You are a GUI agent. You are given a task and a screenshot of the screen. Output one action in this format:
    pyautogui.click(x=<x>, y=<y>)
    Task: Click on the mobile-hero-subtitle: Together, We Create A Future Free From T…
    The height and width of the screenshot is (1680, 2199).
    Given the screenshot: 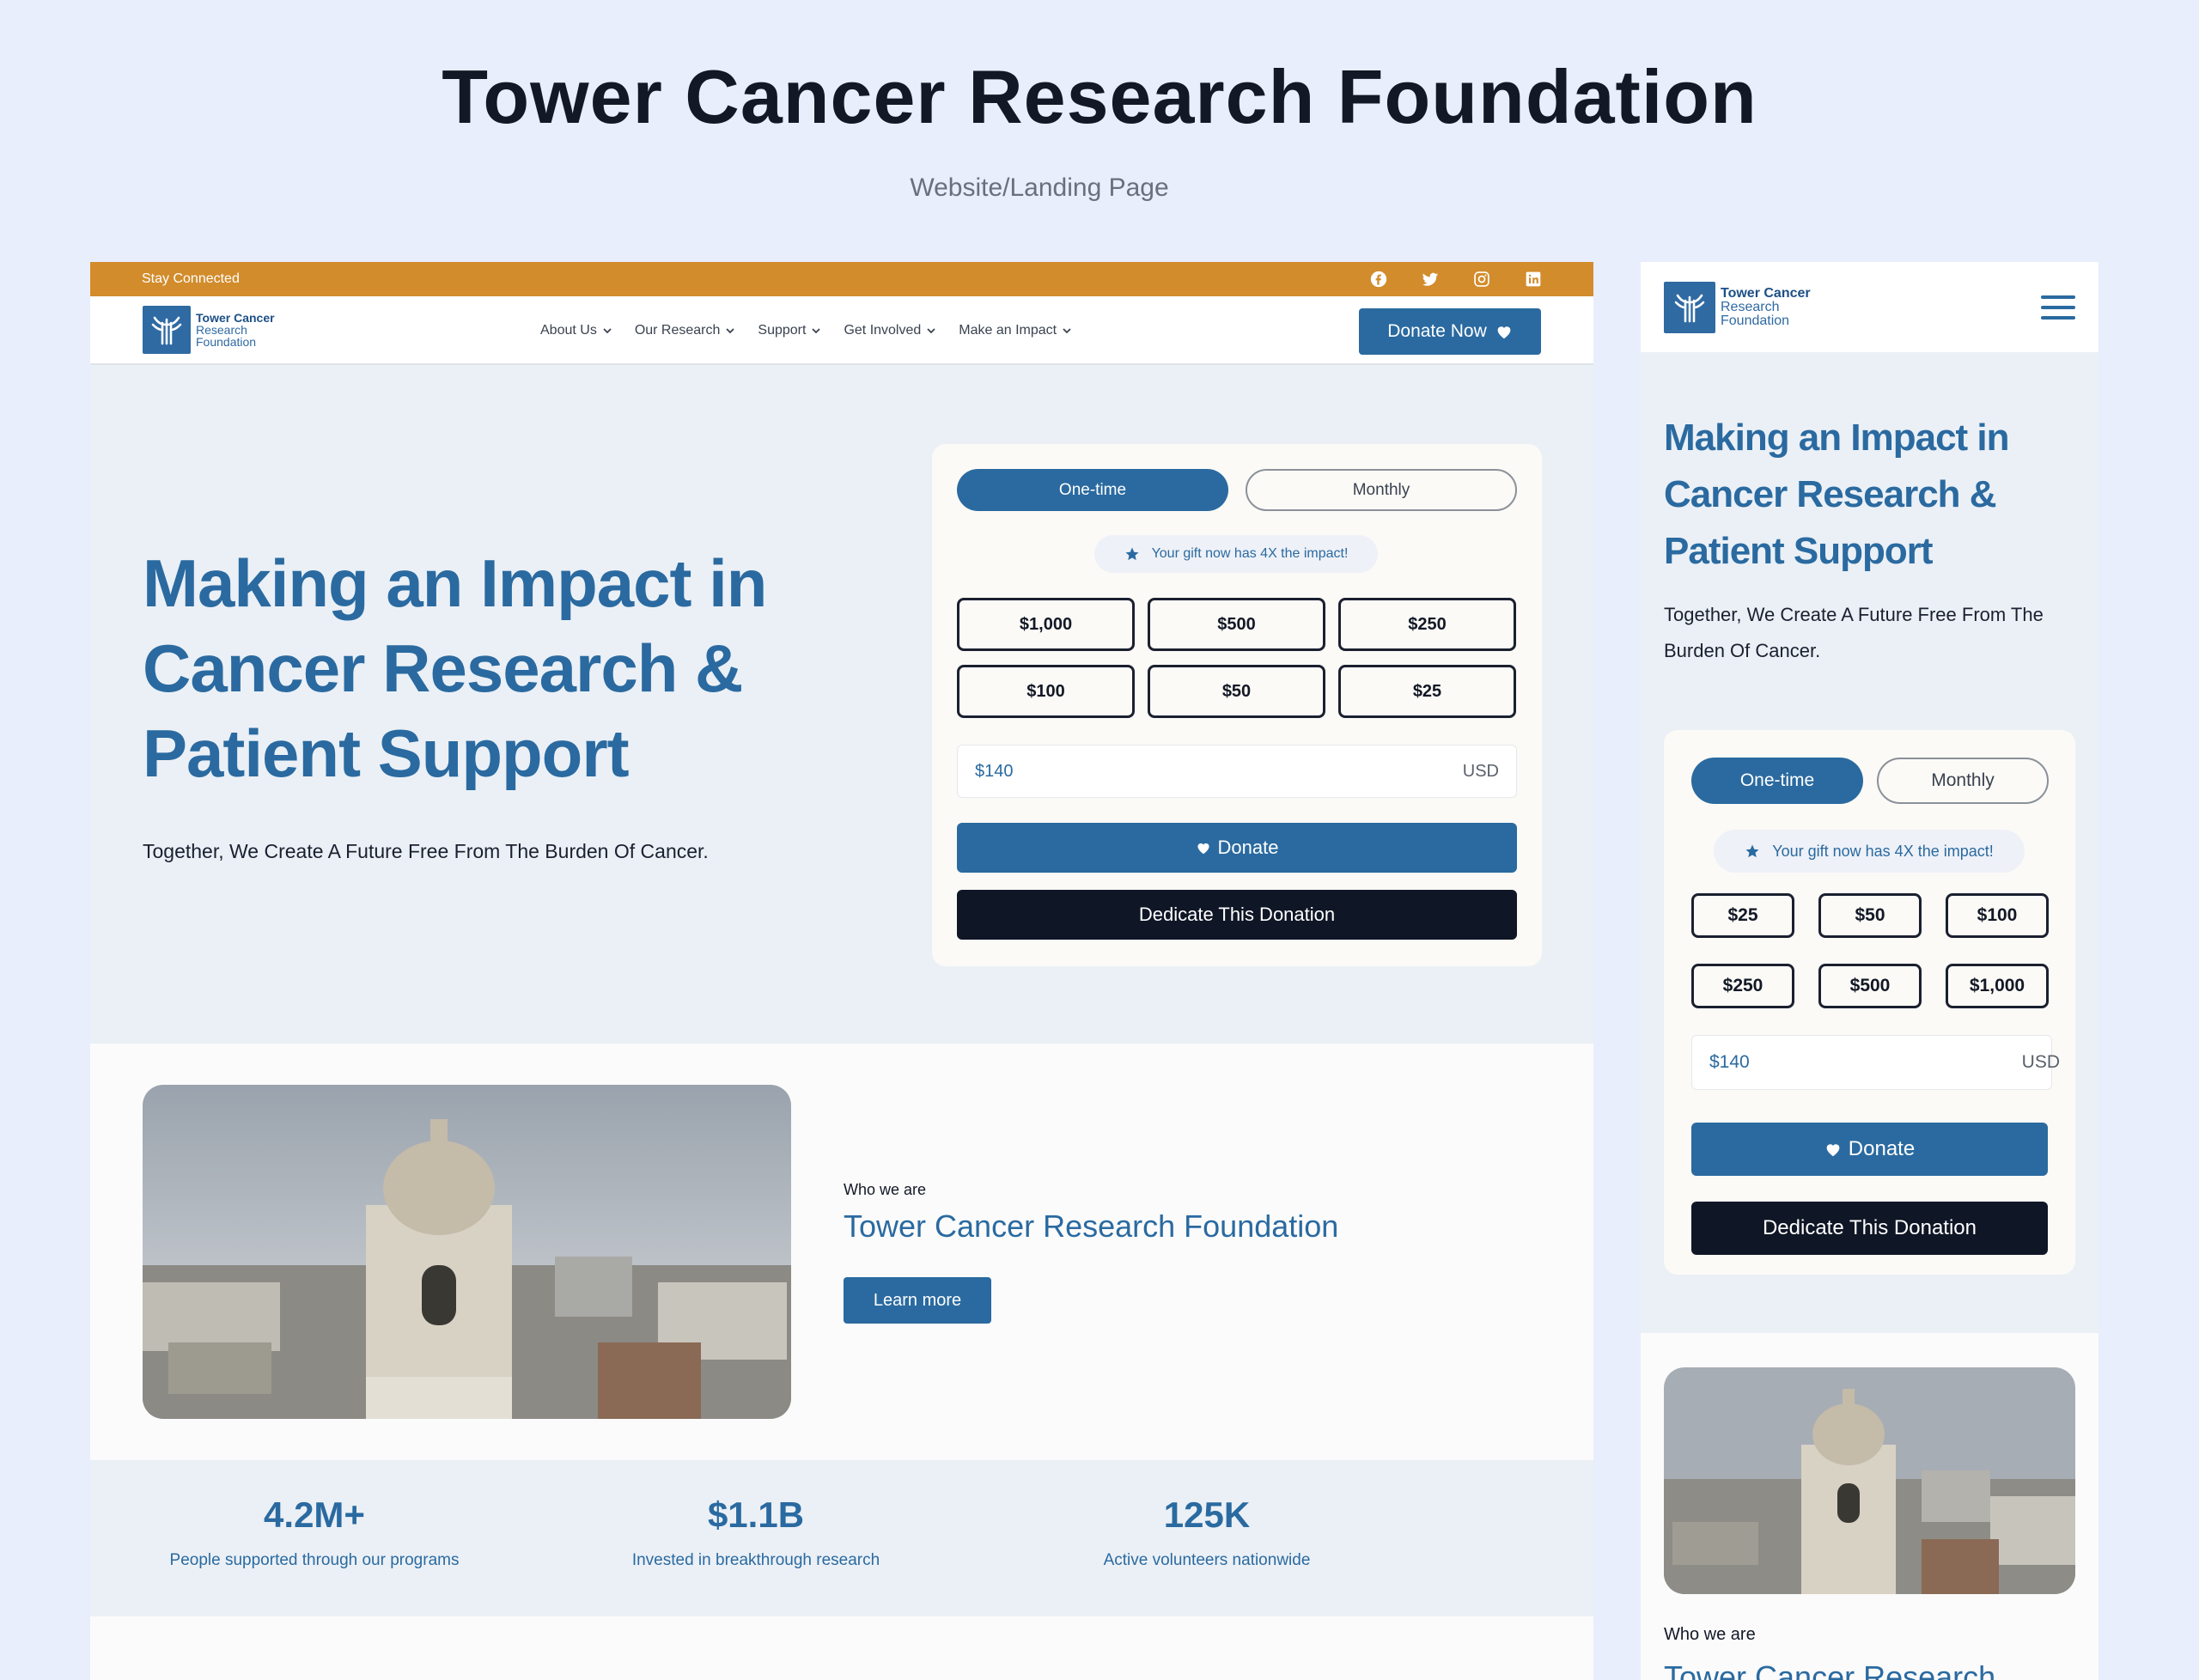 What is the action you would take?
    pyautogui.click(x=1854, y=633)
    